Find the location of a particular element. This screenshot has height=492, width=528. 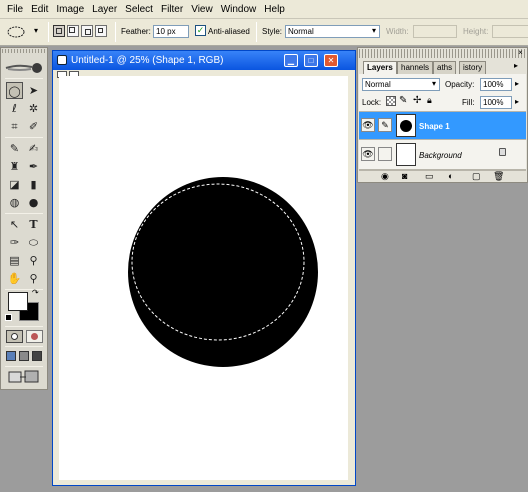

height-label: Height: is located at coordinates (476, 31).